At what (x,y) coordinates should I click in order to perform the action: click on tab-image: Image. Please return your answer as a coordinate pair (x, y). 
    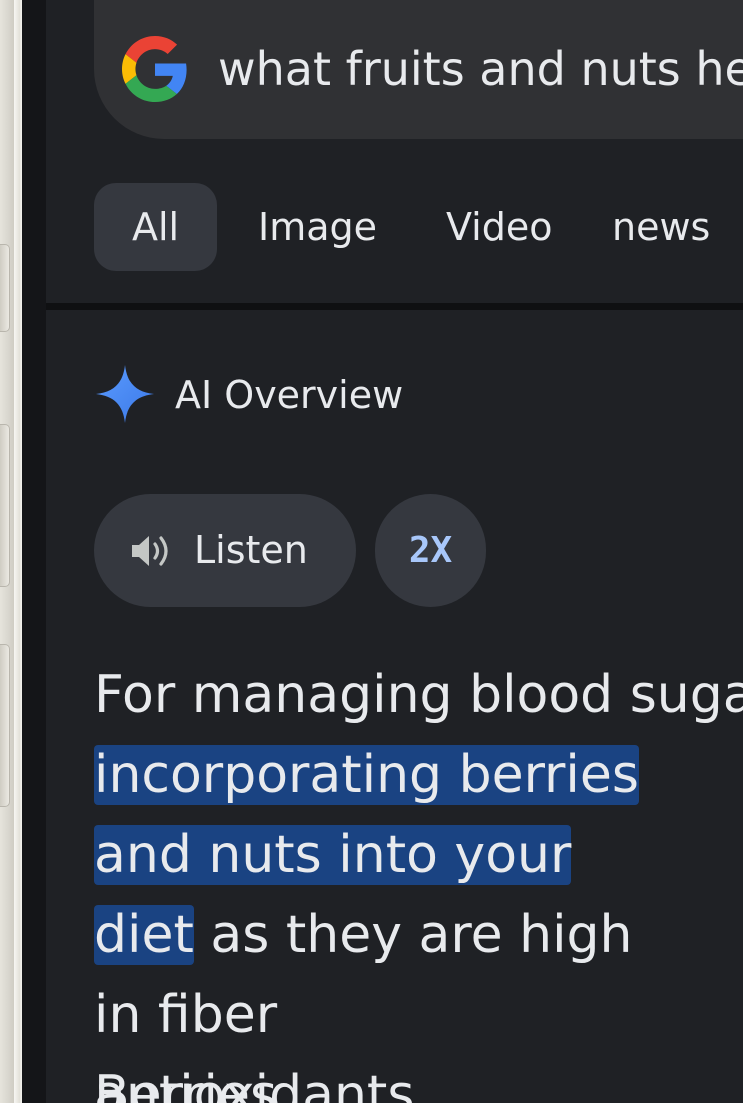
    Looking at the image, I should click on (317, 227).